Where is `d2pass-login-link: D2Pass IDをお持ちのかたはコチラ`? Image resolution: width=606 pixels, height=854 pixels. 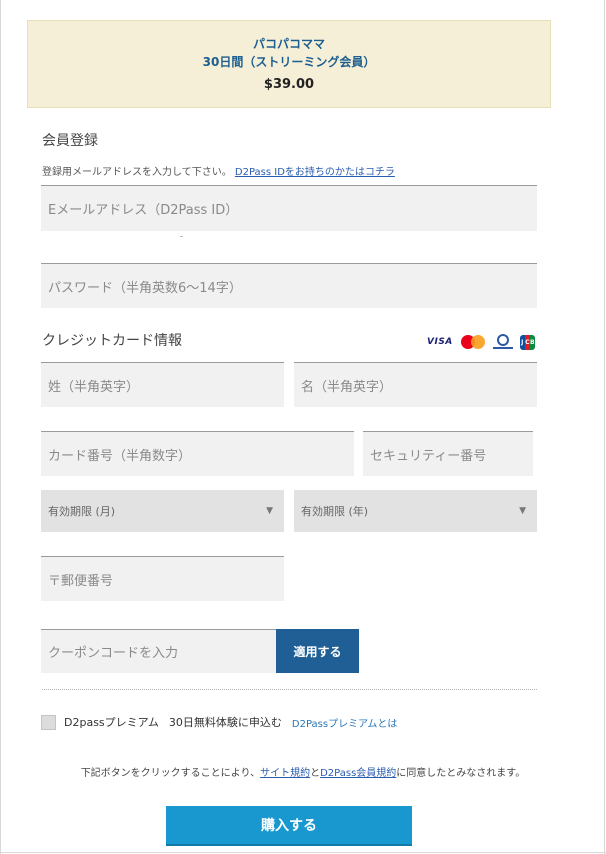 d2pass-login-link: D2Pass IDをお持ちのかたはコチラ is located at coordinates (315, 172).